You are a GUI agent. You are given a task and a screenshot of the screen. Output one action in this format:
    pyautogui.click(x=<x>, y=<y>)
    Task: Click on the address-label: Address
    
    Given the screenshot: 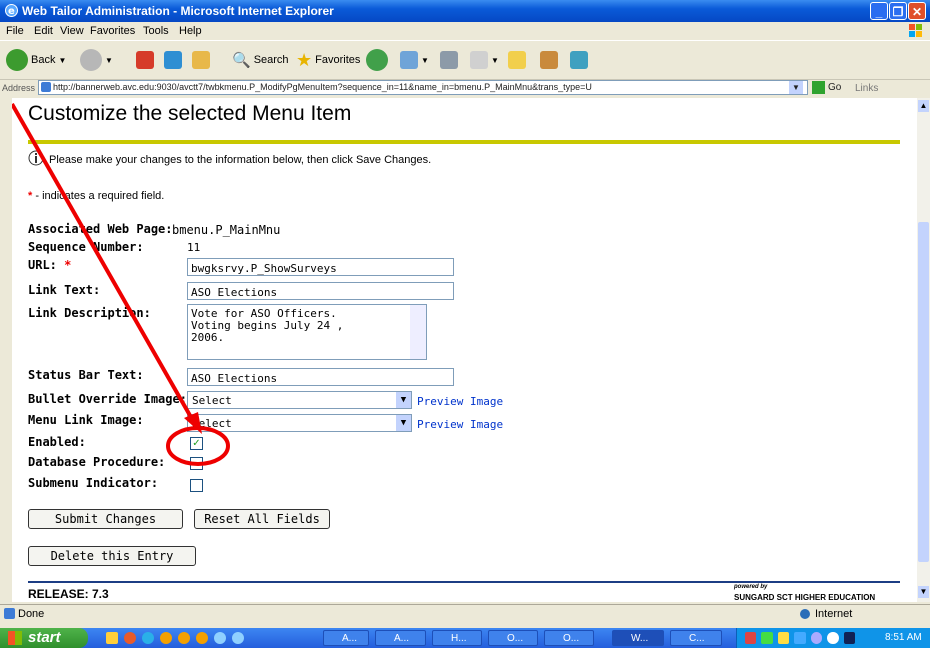 What is the action you would take?
    pyautogui.click(x=19, y=88)
    